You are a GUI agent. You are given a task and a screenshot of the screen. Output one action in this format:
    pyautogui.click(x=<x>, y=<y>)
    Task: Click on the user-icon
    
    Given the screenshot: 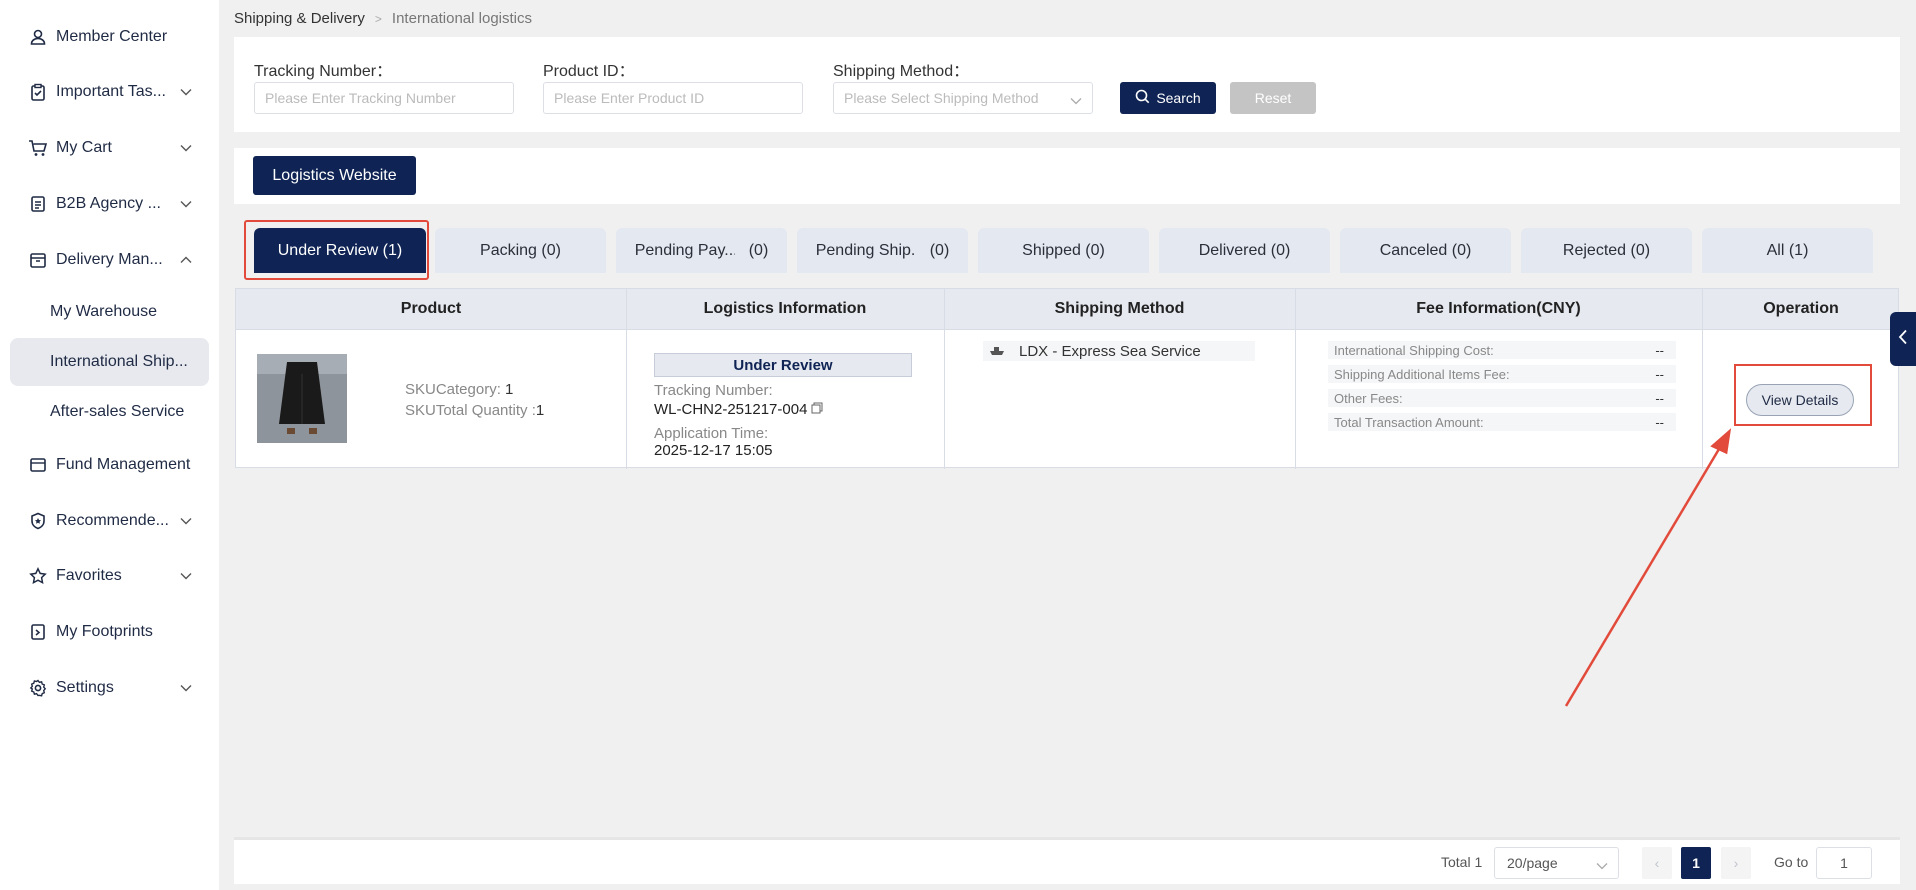 What is the action you would take?
    pyautogui.click(x=38, y=37)
    